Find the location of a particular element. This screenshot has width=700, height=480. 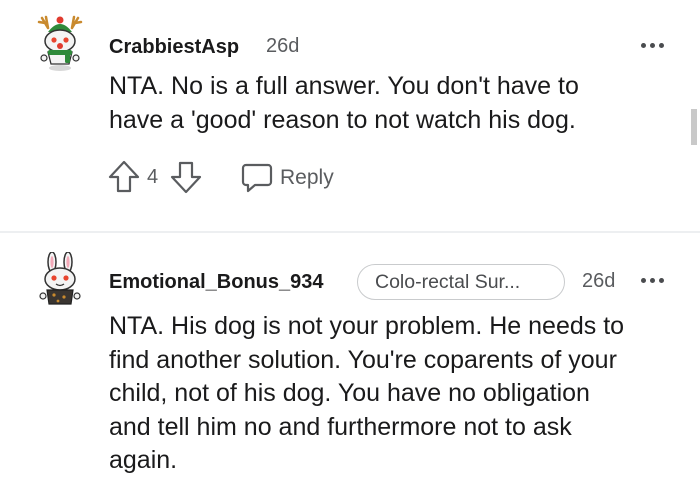

snoo-bunny-avatar-icon is located at coordinates (60, 280).